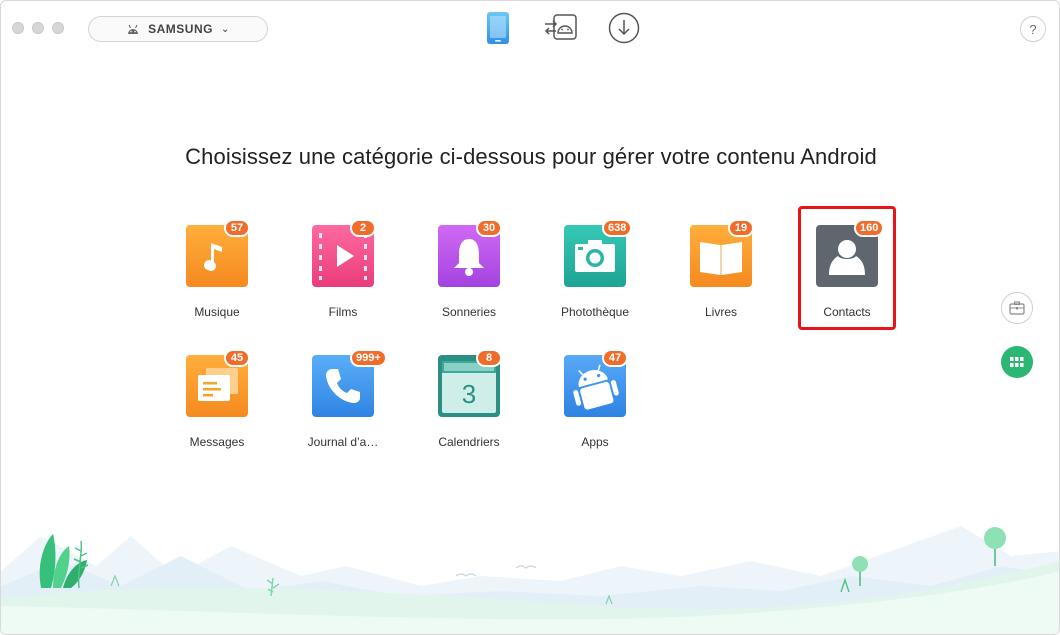 The width and height of the screenshot is (1060, 635). Describe the element at coordinates (344, 253) in the screenshot. I see `film-tile: 2` at that location.